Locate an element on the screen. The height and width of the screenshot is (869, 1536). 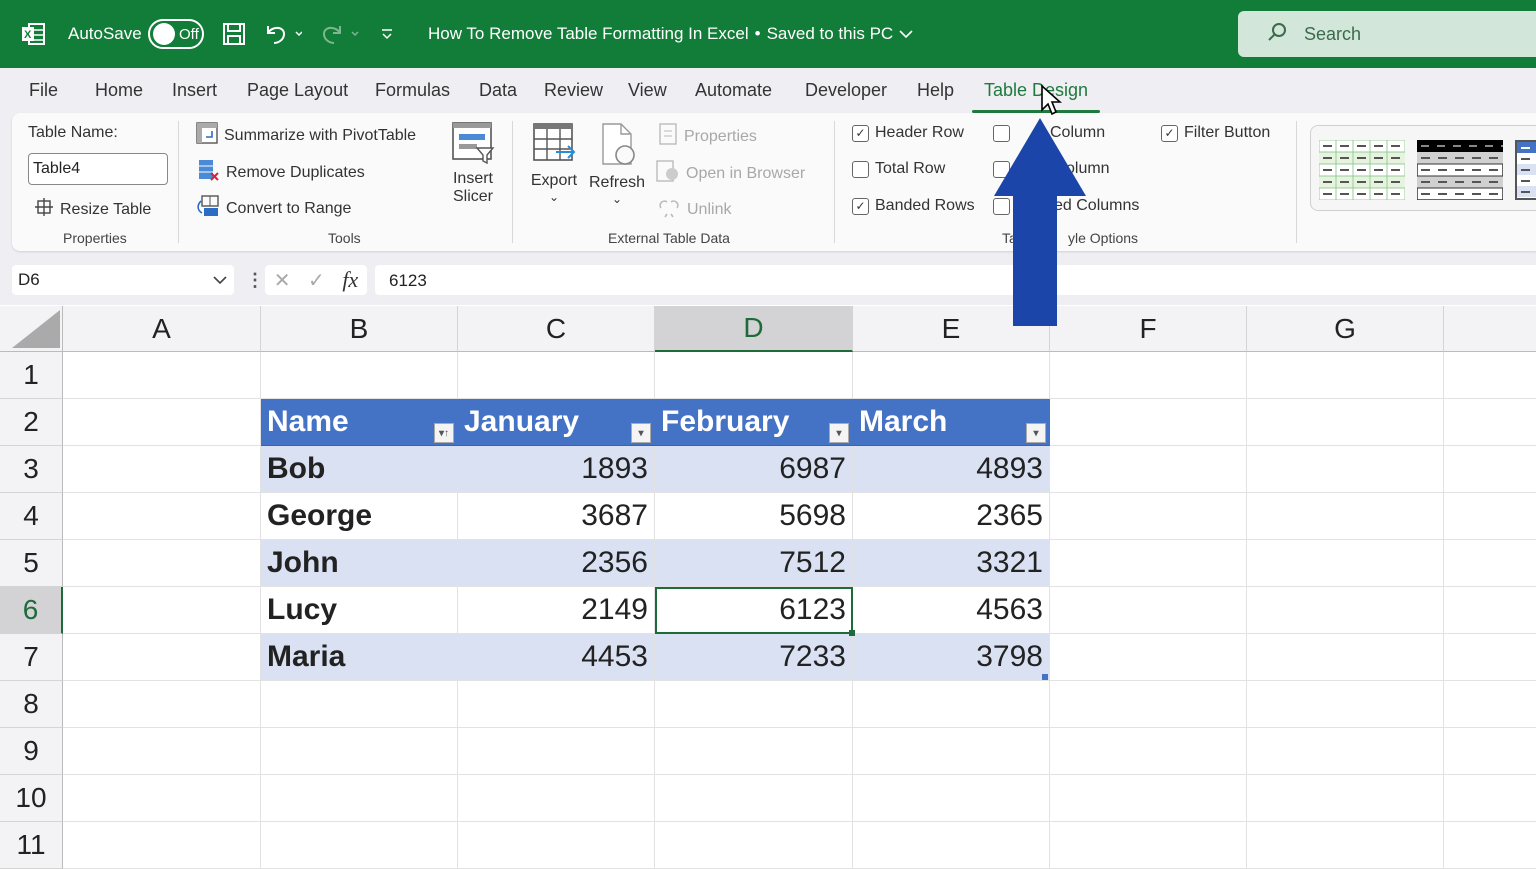
name-cell: Lucy is located at coordinates (359, 610).